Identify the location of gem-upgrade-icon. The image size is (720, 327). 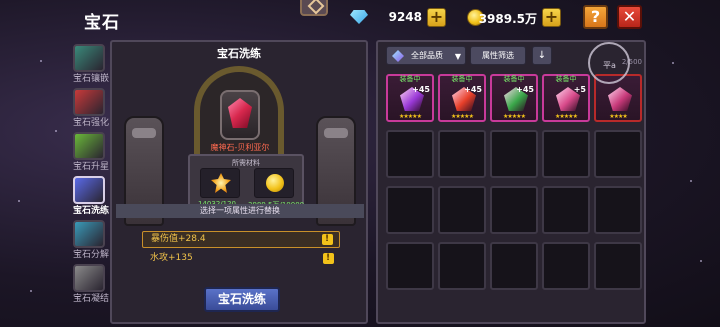
(89, 102).